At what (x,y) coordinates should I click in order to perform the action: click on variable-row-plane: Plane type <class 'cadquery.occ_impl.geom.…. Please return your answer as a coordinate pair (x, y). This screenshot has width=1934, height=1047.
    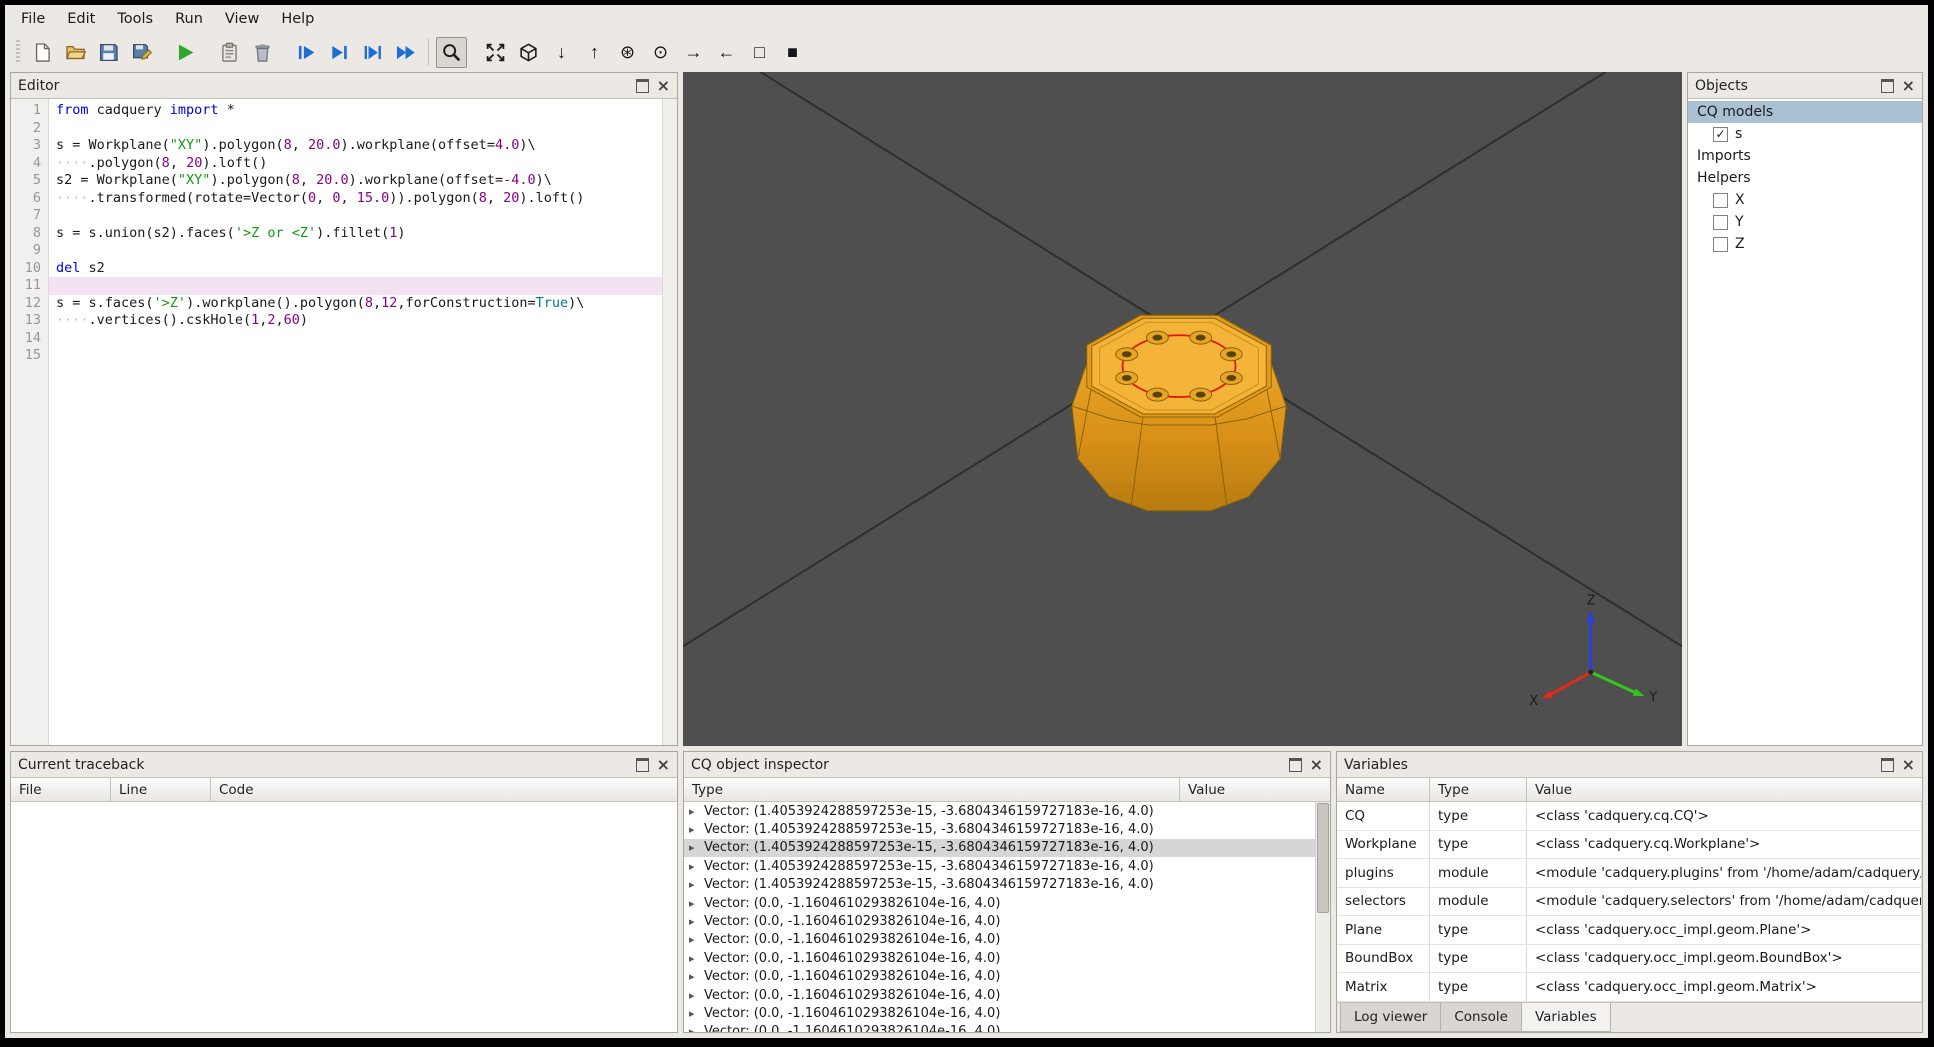
    Looking at the image, I should click on (1629, 930).